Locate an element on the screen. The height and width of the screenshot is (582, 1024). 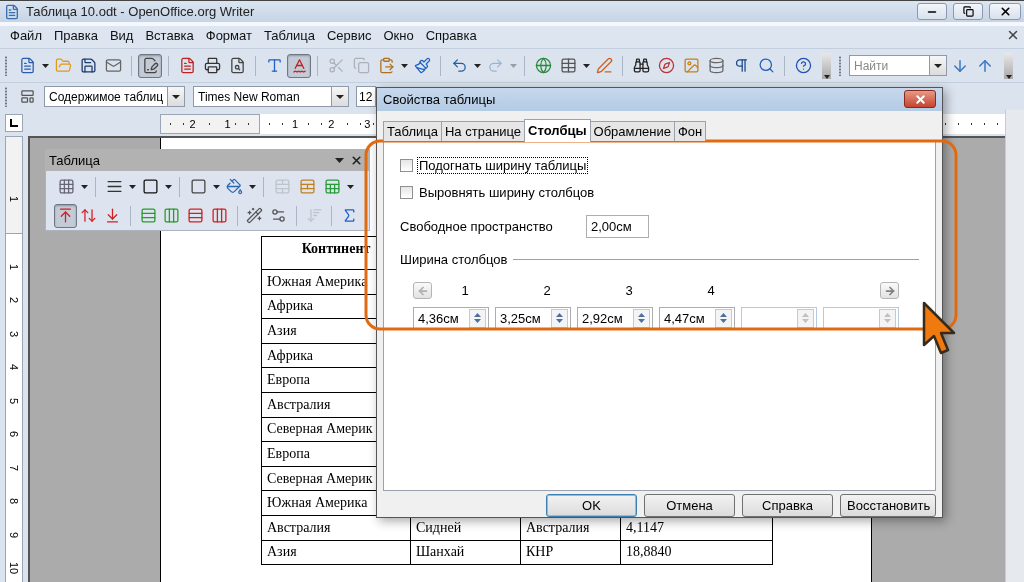
tab: На странице is located at coordinates (483, 130).